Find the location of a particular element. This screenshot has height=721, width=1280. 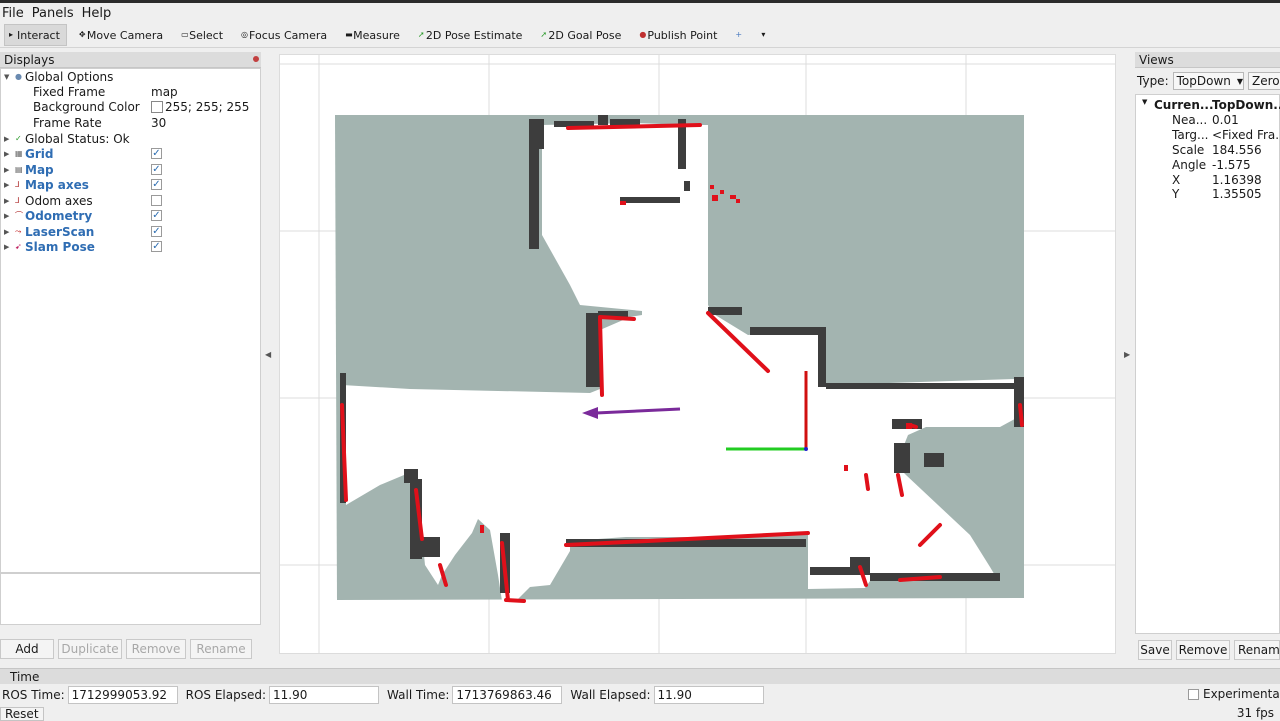

display-item-odom-axes: ▶ ⅃ Odom axes is located at coordinates (131, 200).